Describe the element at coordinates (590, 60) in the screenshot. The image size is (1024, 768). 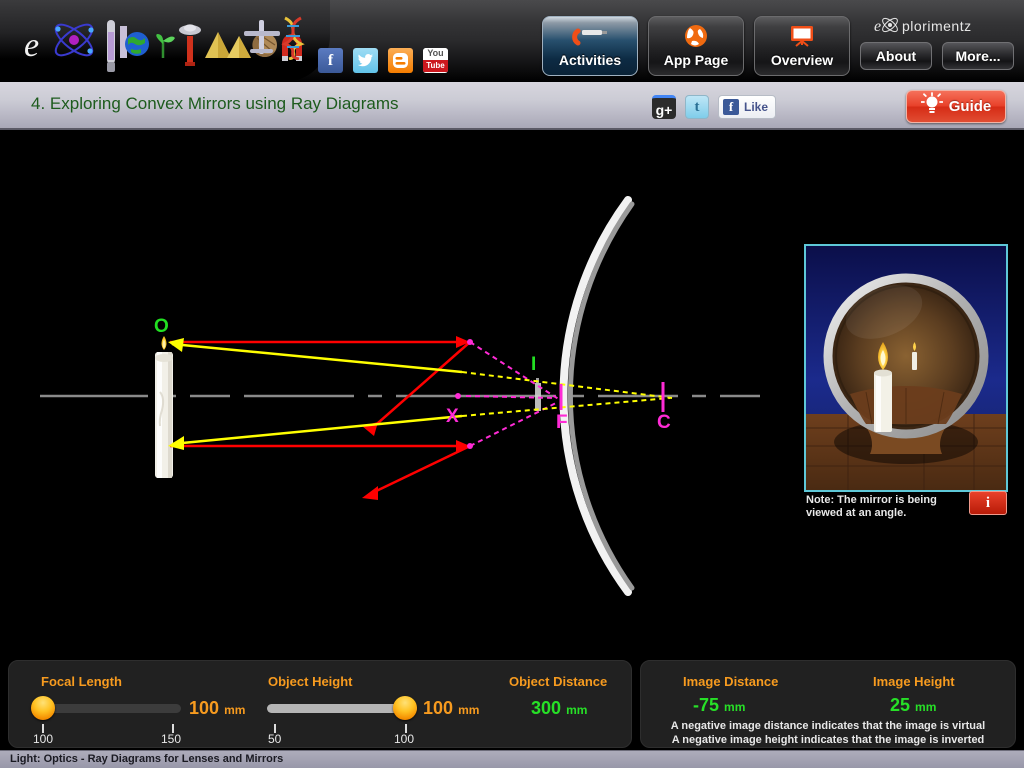
I see `nav-button-activities-label: Activities` at that location.